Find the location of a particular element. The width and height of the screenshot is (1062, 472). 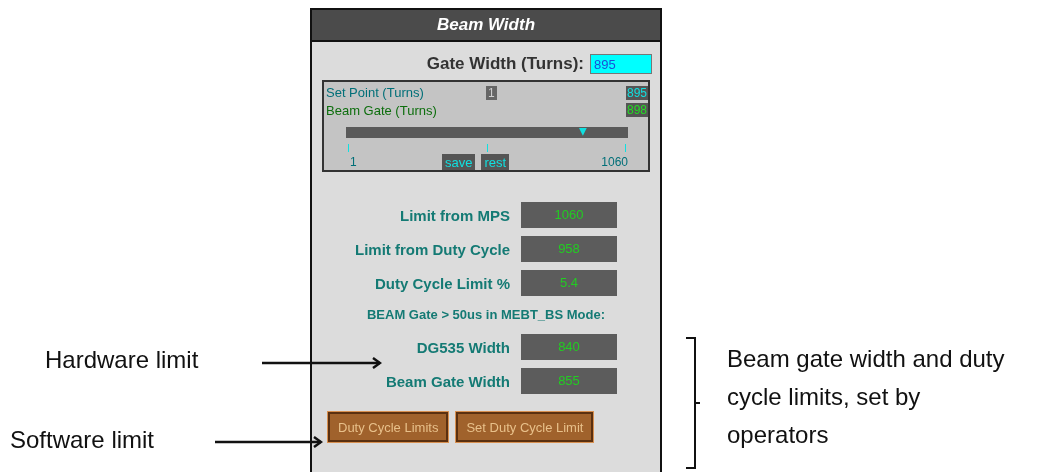

action-button: Set Duty Cycle Limit is located at coordinates (525, 427).